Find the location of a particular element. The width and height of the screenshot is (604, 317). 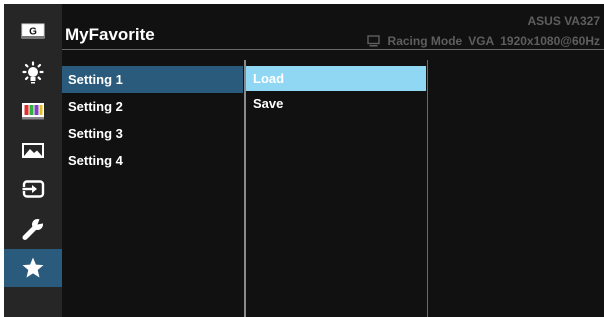

star-icon is located at coordinates (33, 267).